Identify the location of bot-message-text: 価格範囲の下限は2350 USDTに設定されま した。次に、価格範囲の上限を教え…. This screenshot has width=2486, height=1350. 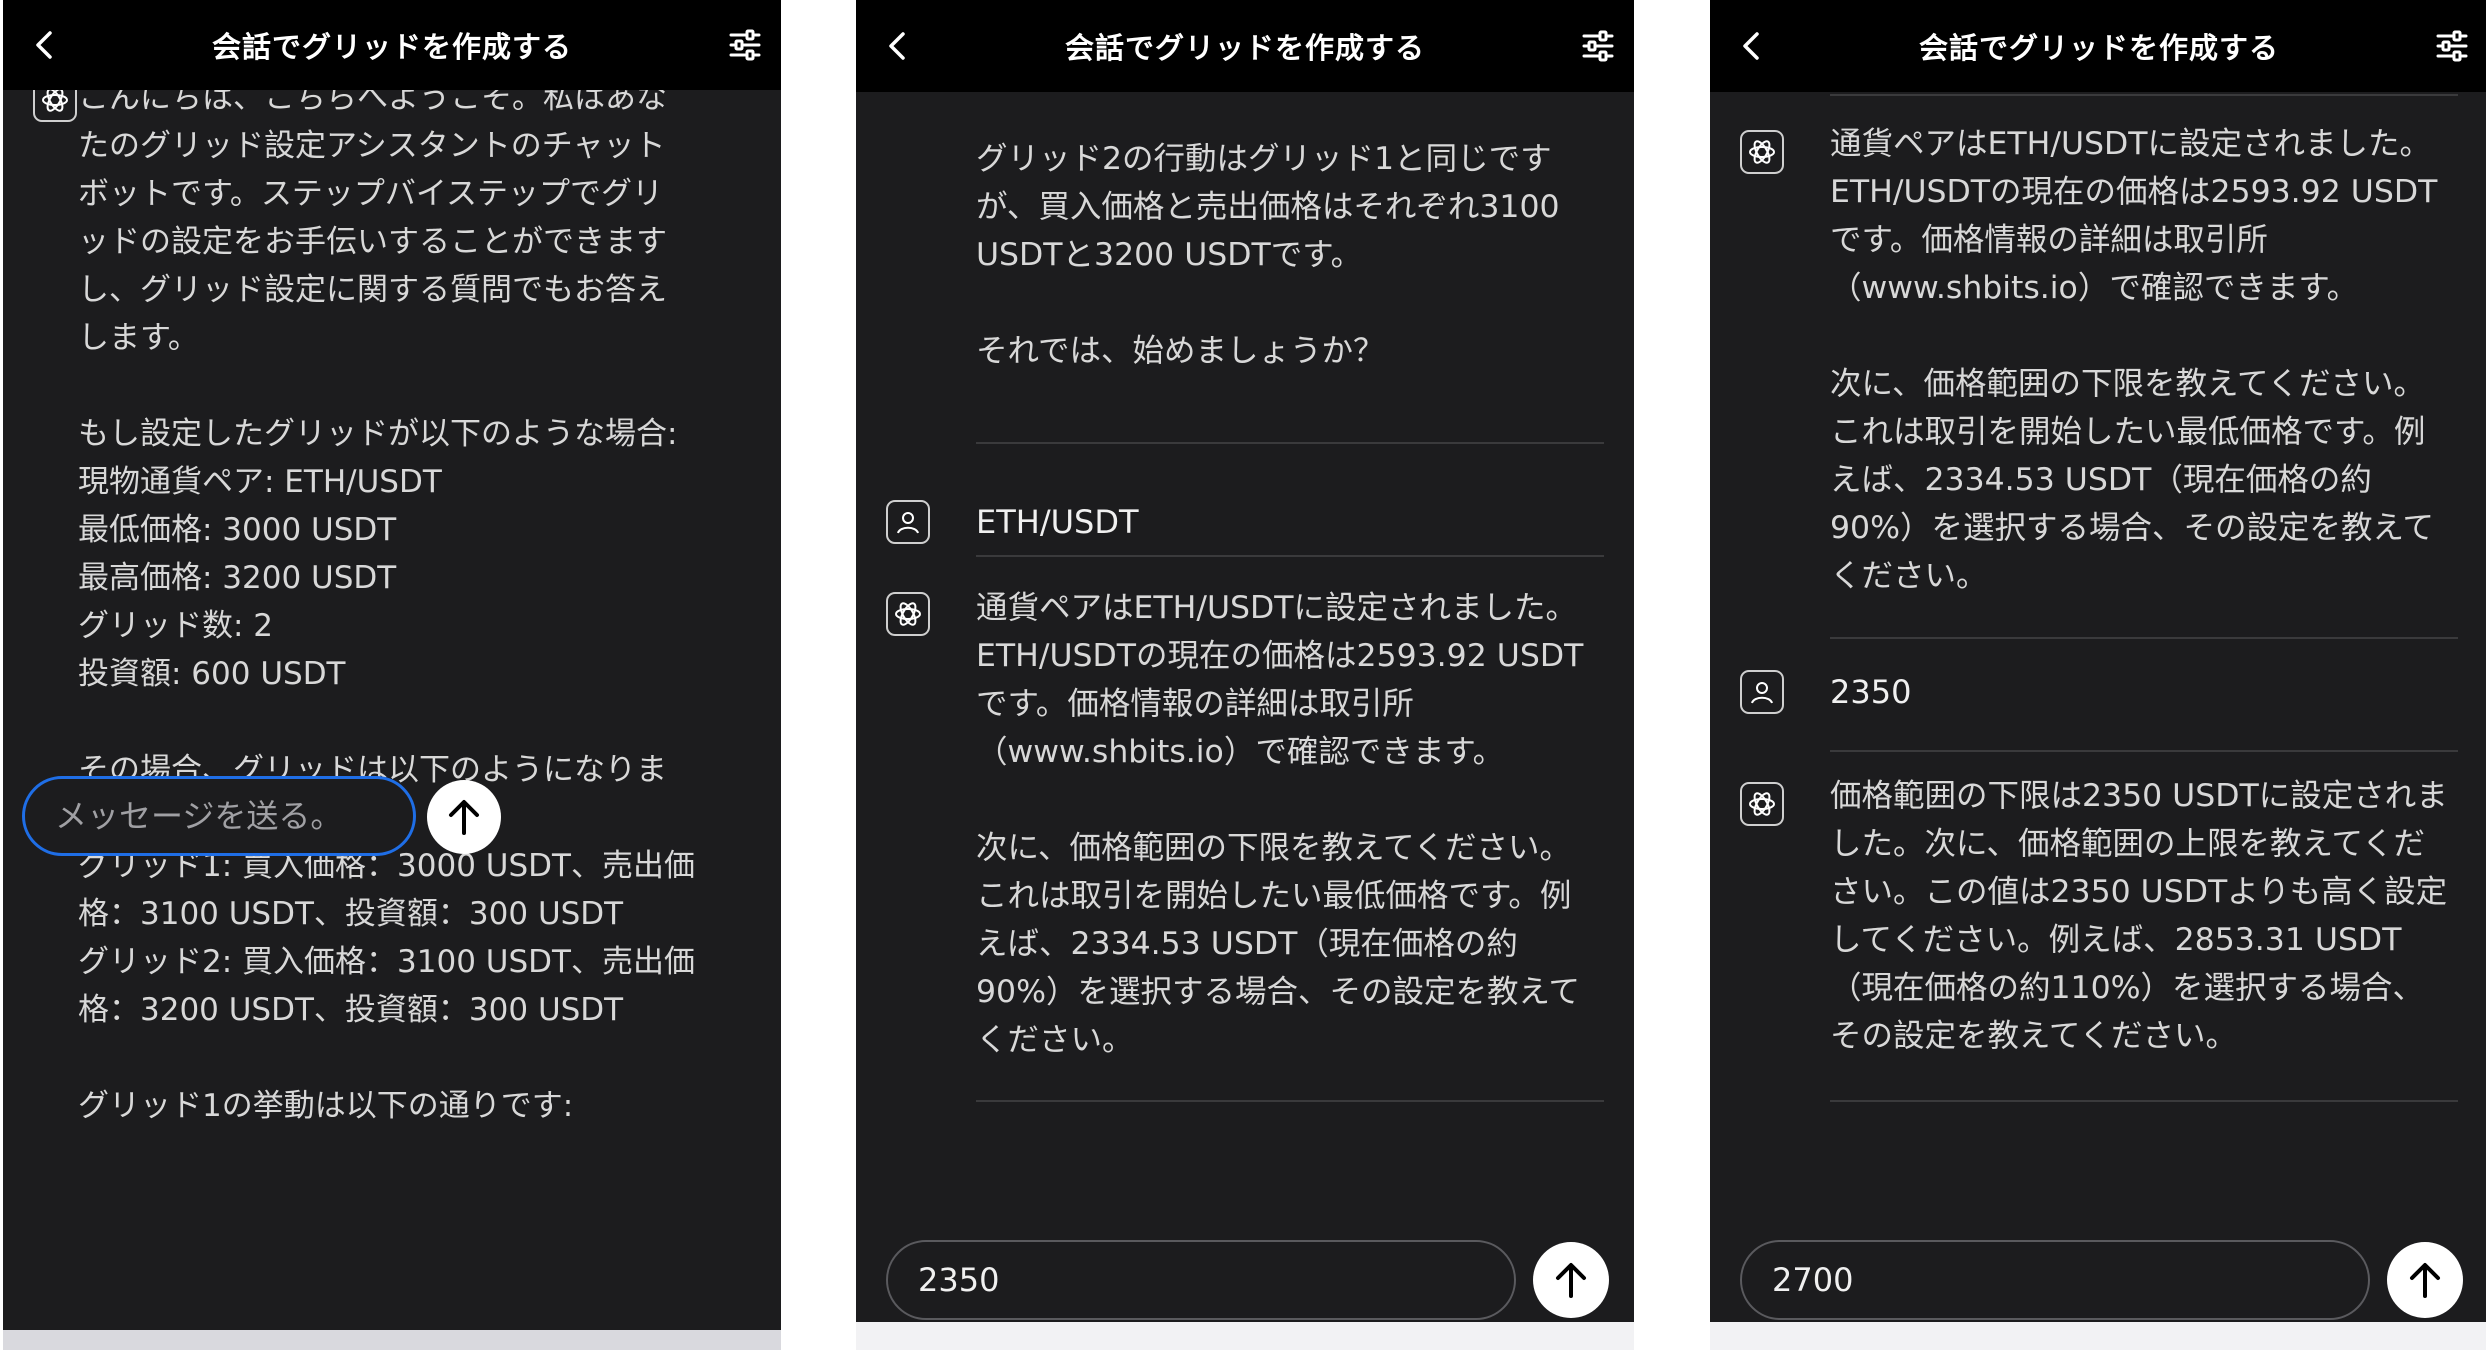
(2139, 916).